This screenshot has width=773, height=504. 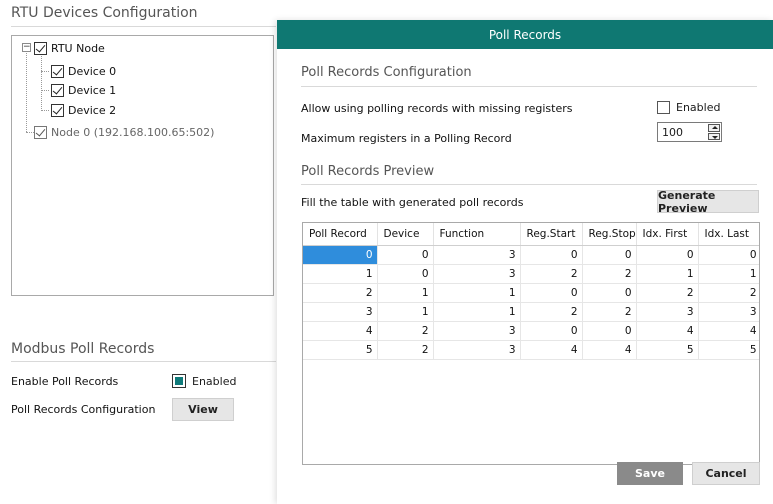 I want to click on column-header: Idx. First, so click(x=667, y=234).